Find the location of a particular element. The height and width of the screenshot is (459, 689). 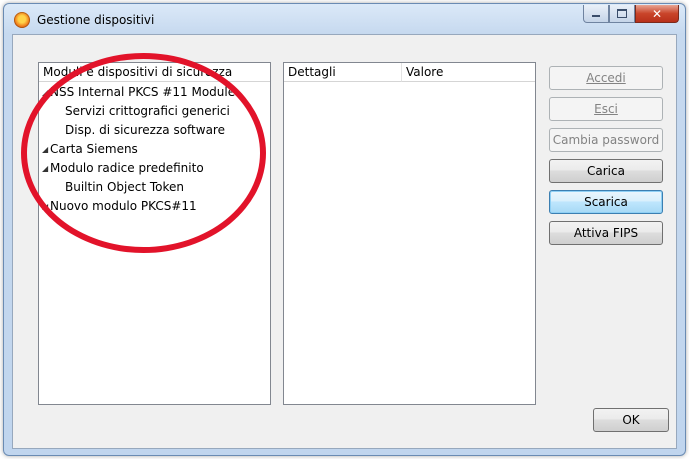

tree-item: Disp. di sicurezza software is located at coordinates (154, 130).